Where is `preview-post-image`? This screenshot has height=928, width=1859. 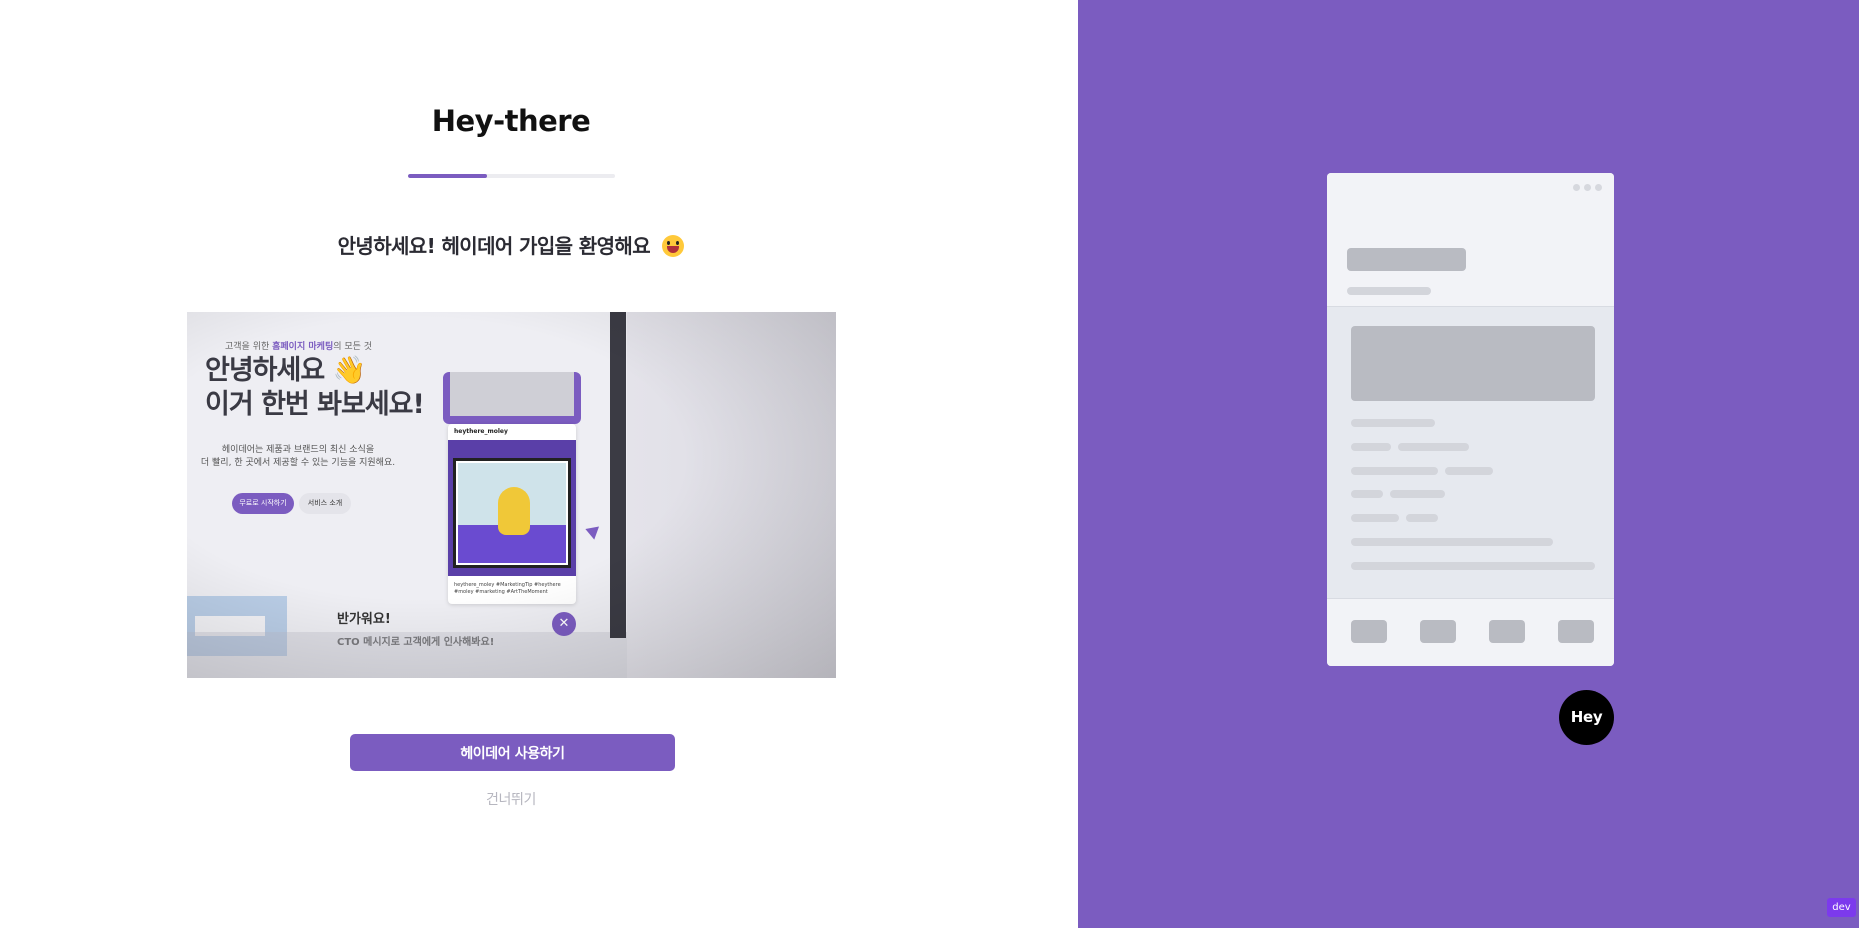 preview-post-image is located at coordinates (512, 508).